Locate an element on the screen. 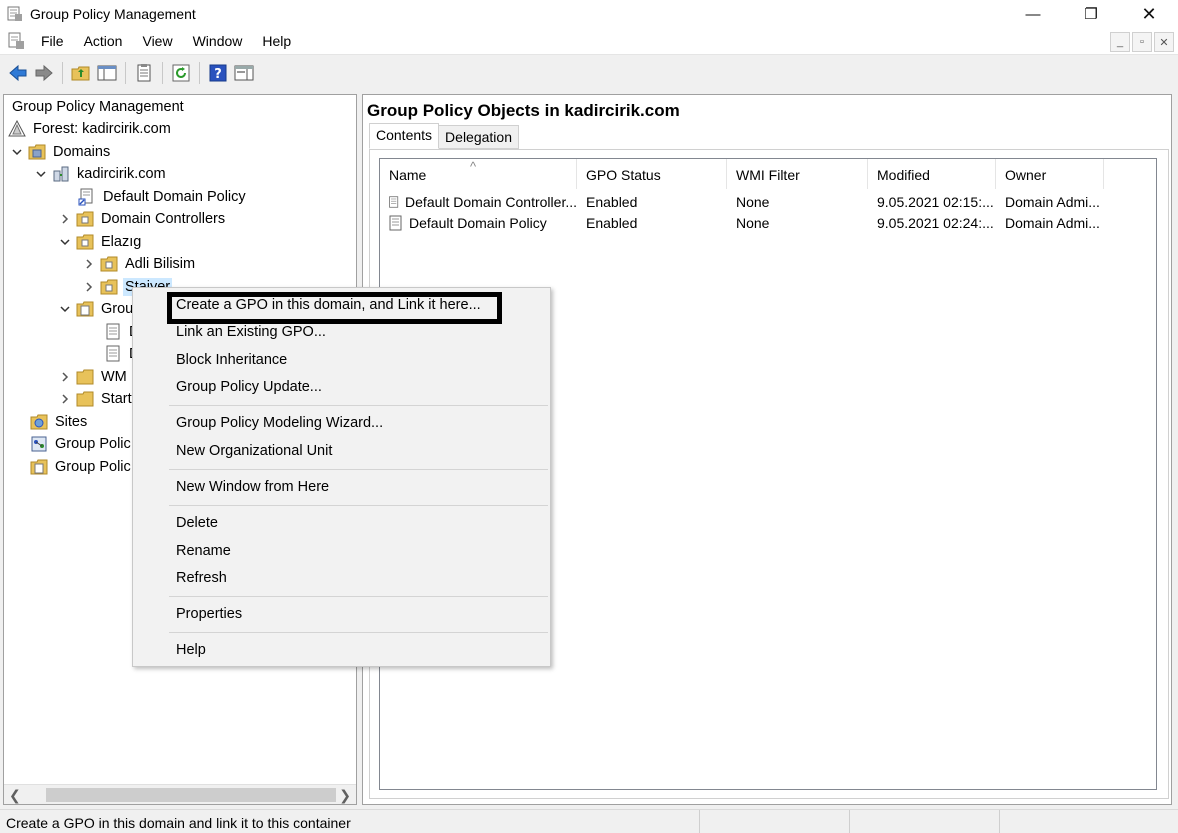 This screenshot has width=1178, height=833. menu-help: Help is located at coordinates (277, 41).